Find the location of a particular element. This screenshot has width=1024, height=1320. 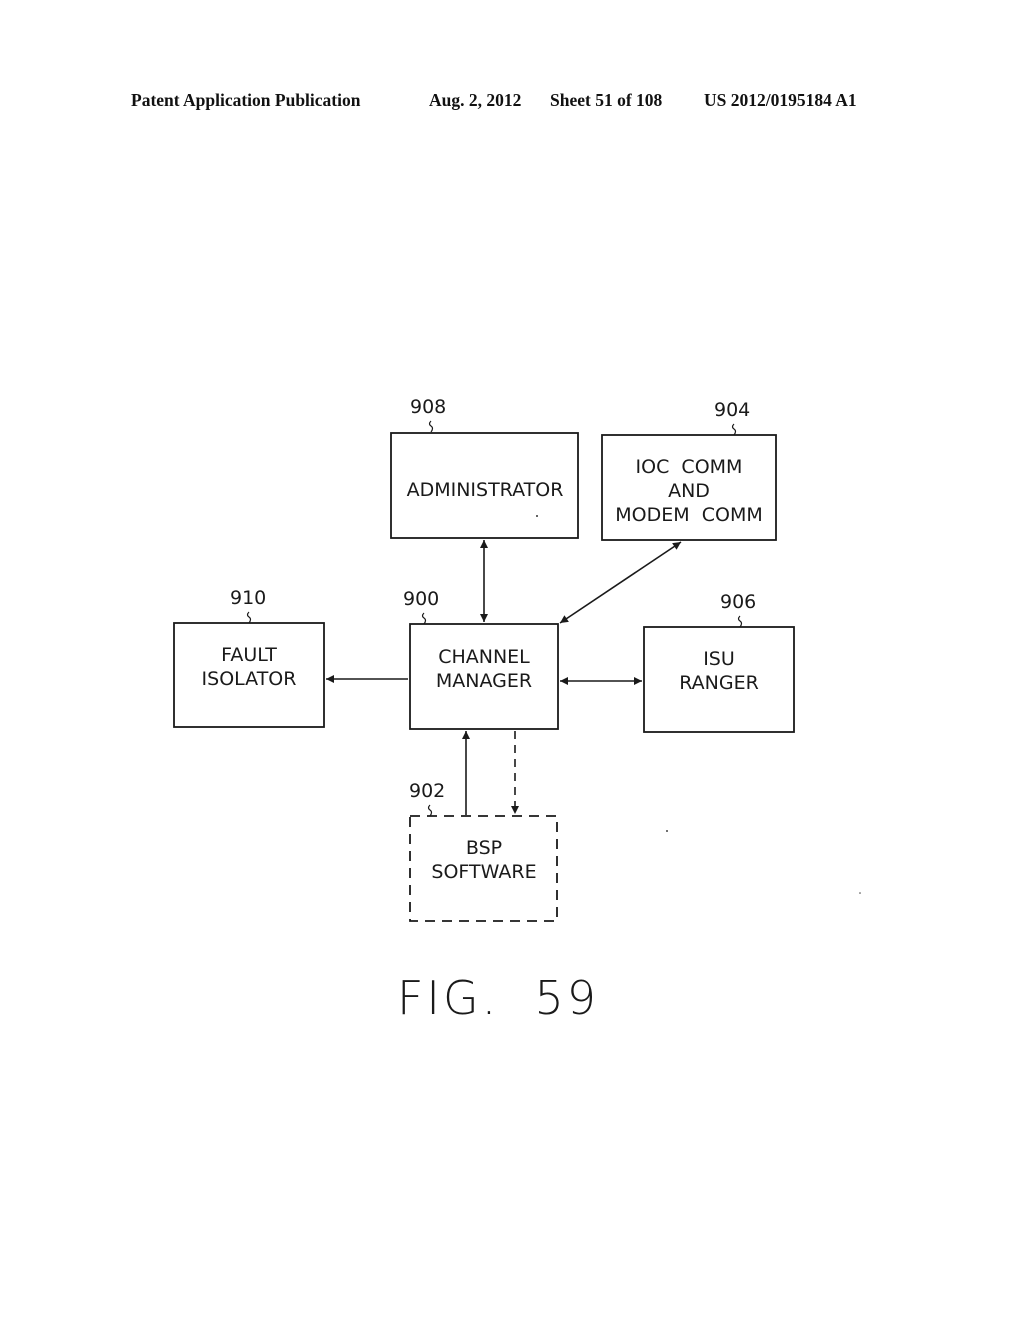

ioc-comm-label-line1: IOC COMM is located at coordinates (689, 467).